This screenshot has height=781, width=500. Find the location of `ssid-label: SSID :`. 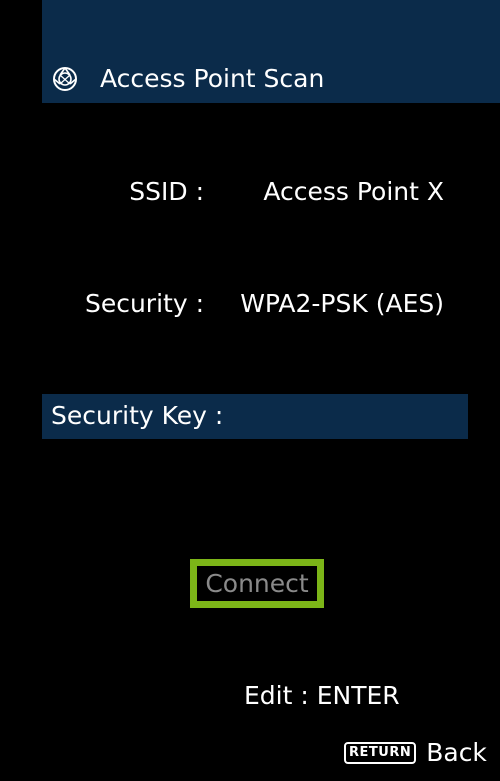

ssid-label: SSID : is located at coordinates (166, 191).